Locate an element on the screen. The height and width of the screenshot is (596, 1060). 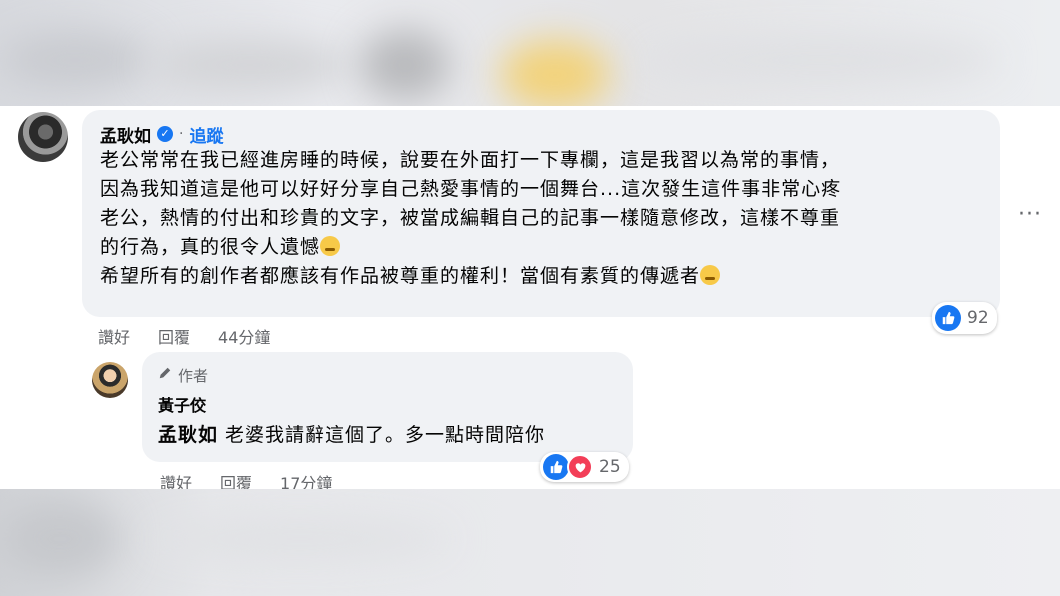
comment-actions: 讚好 回覆 44分鐘 is located at coordinates (184, 336).